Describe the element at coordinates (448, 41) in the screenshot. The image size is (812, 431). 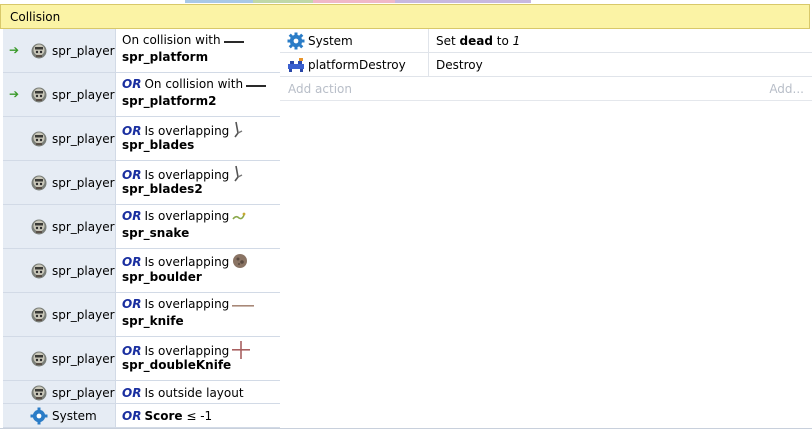
I see `action-text-prefix: Set` at that location.